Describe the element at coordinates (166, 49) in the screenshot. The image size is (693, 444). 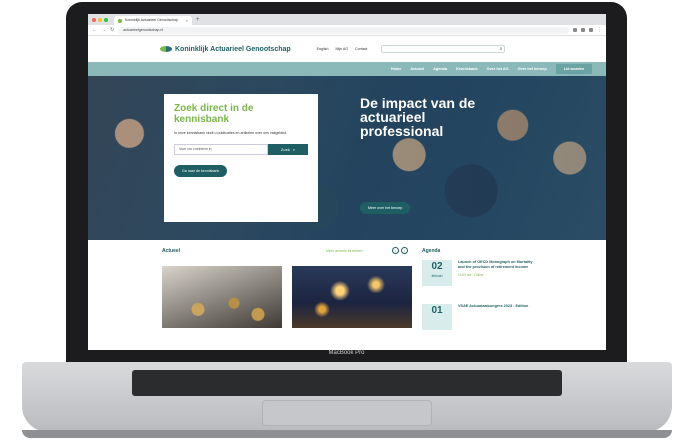
I see `logo-mark-icon` at that location.